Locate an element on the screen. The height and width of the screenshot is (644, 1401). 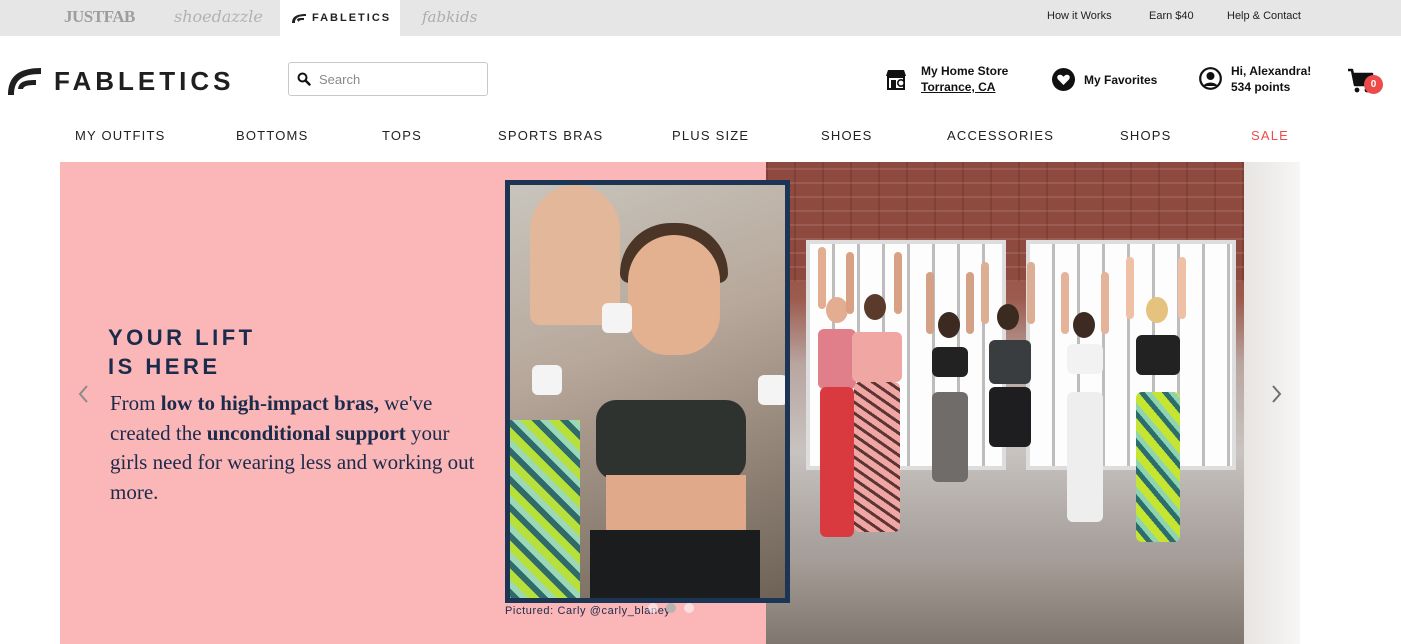
earn-link: Earn $40 is located at coordinates (1171, 16).